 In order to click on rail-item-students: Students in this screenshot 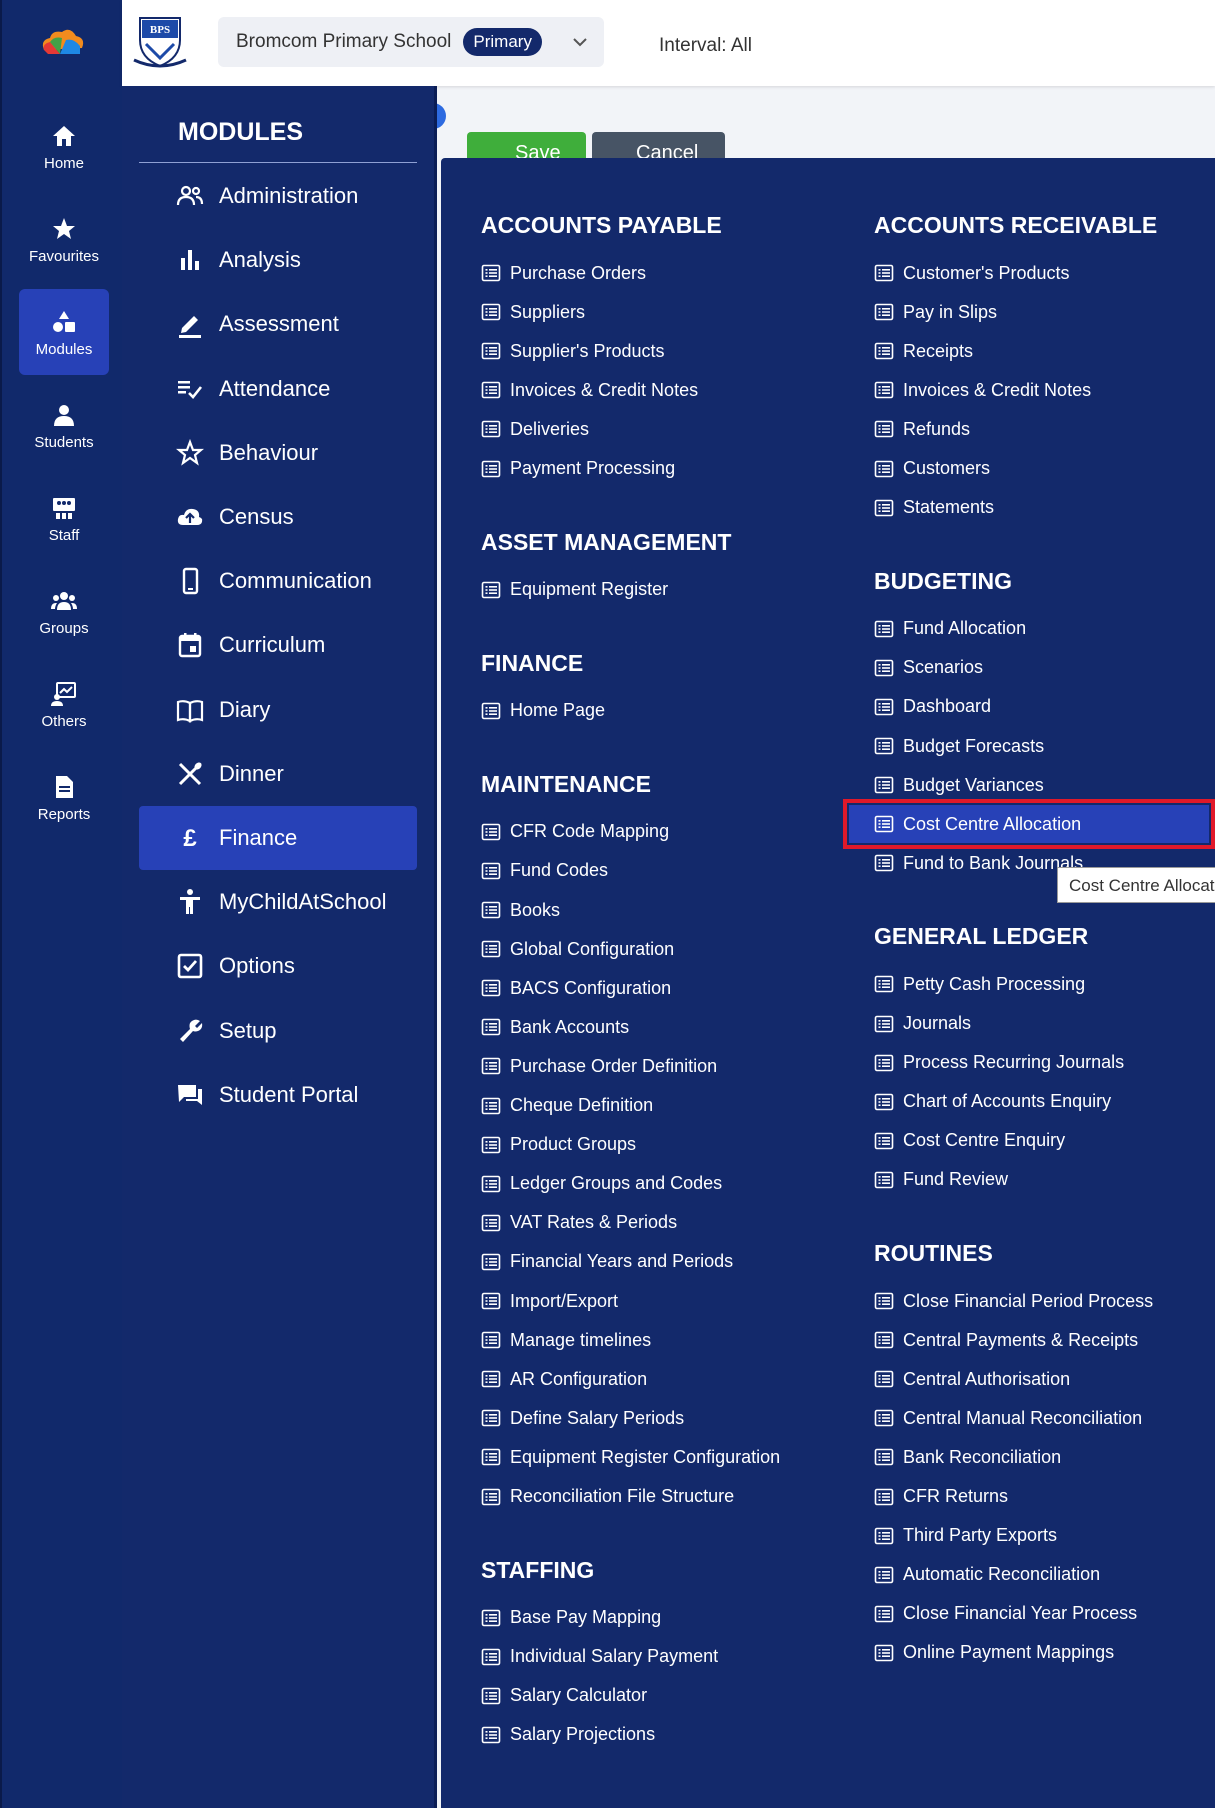, I will do `click(64, 425)`.